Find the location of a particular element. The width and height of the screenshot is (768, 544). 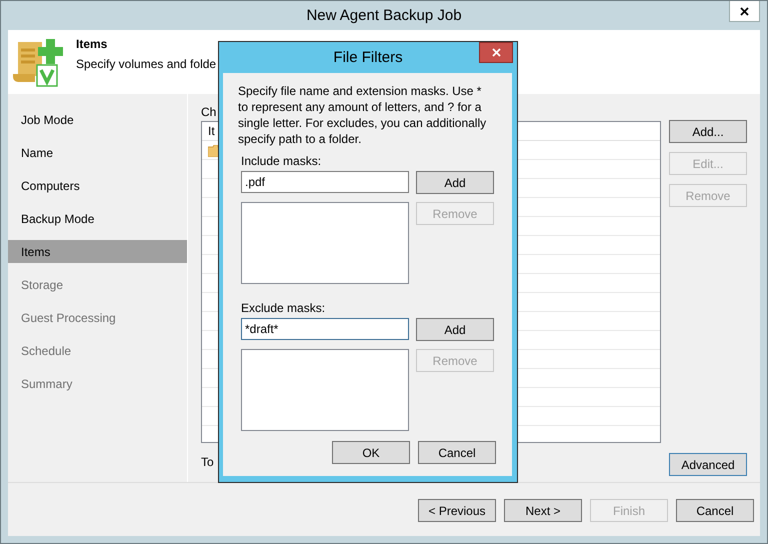

footer-label: To is located at coordinates (207, 462).